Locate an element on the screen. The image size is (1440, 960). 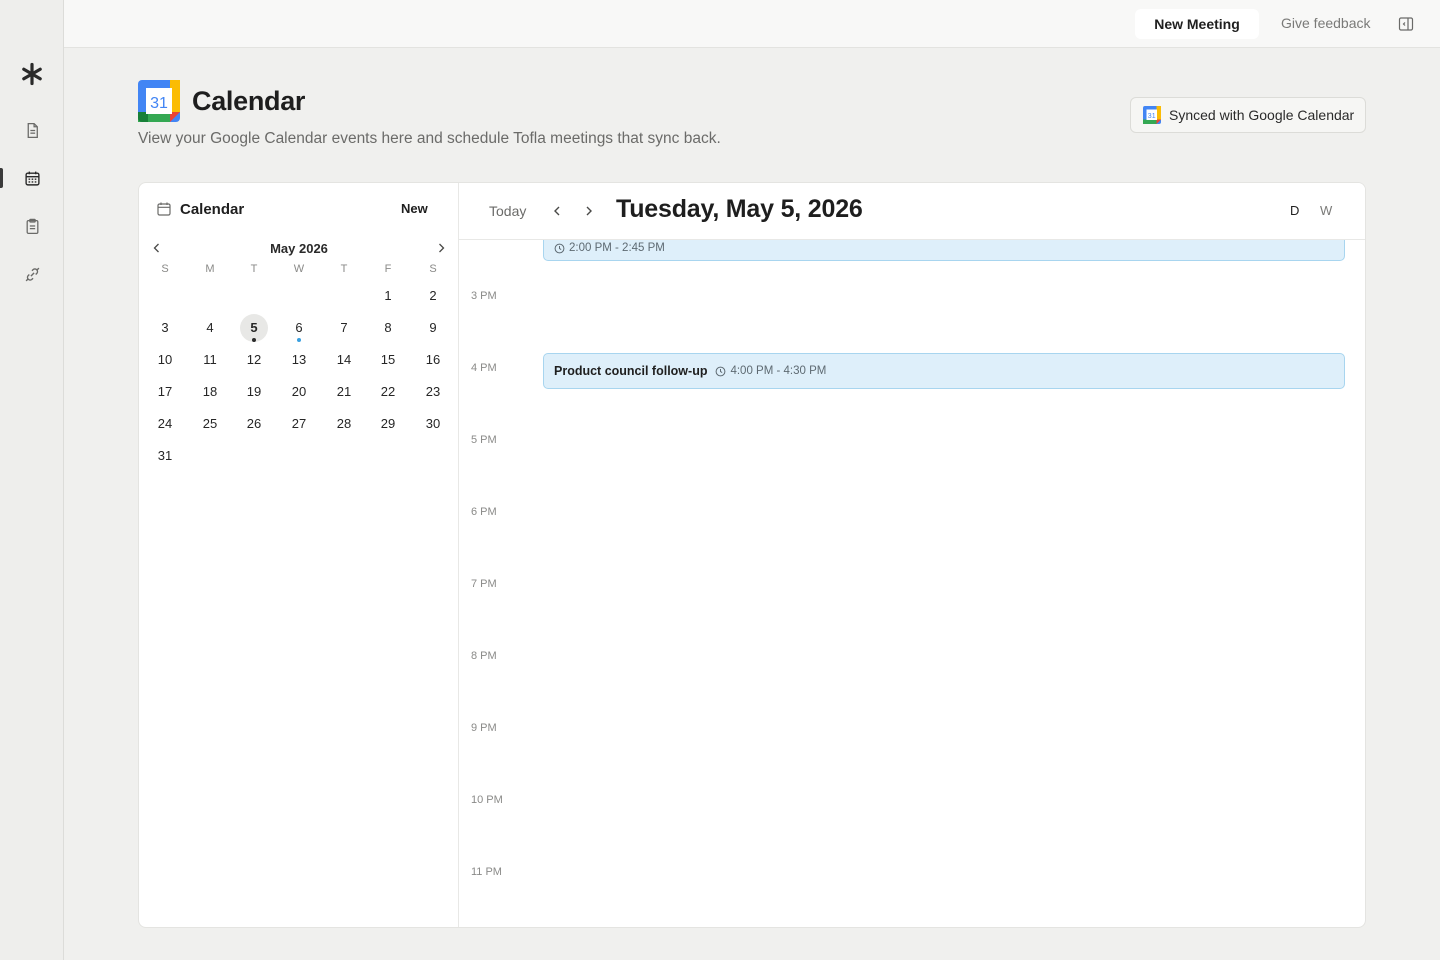
link-icon is located at coordinates (32, 274).